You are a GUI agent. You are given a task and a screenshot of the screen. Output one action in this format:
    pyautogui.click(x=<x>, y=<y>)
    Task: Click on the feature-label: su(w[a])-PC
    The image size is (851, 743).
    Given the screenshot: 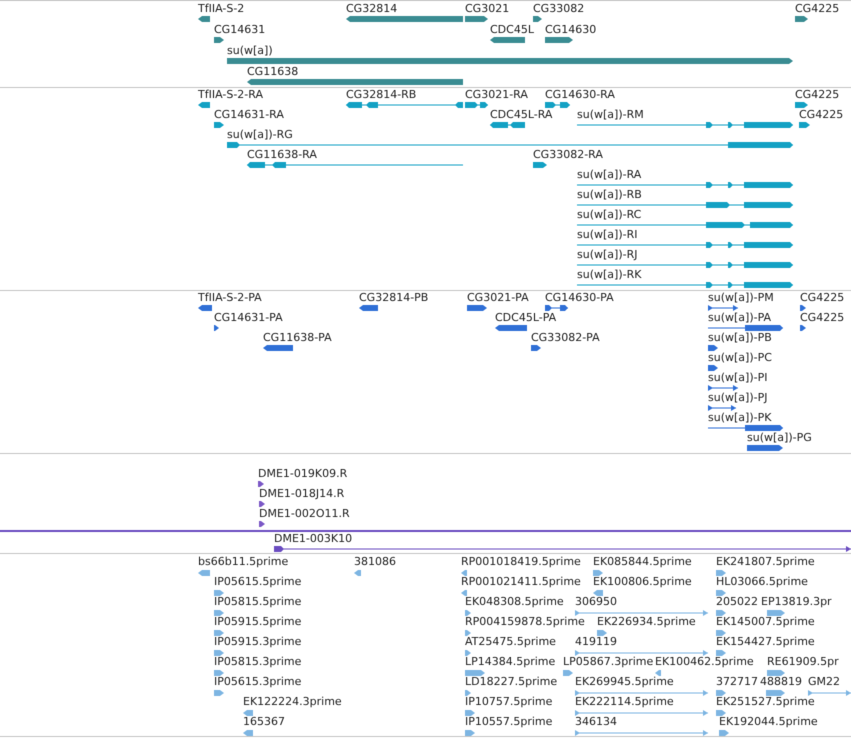 What is the action you would take?
    pyautogui.click(x=740, y=358)
    